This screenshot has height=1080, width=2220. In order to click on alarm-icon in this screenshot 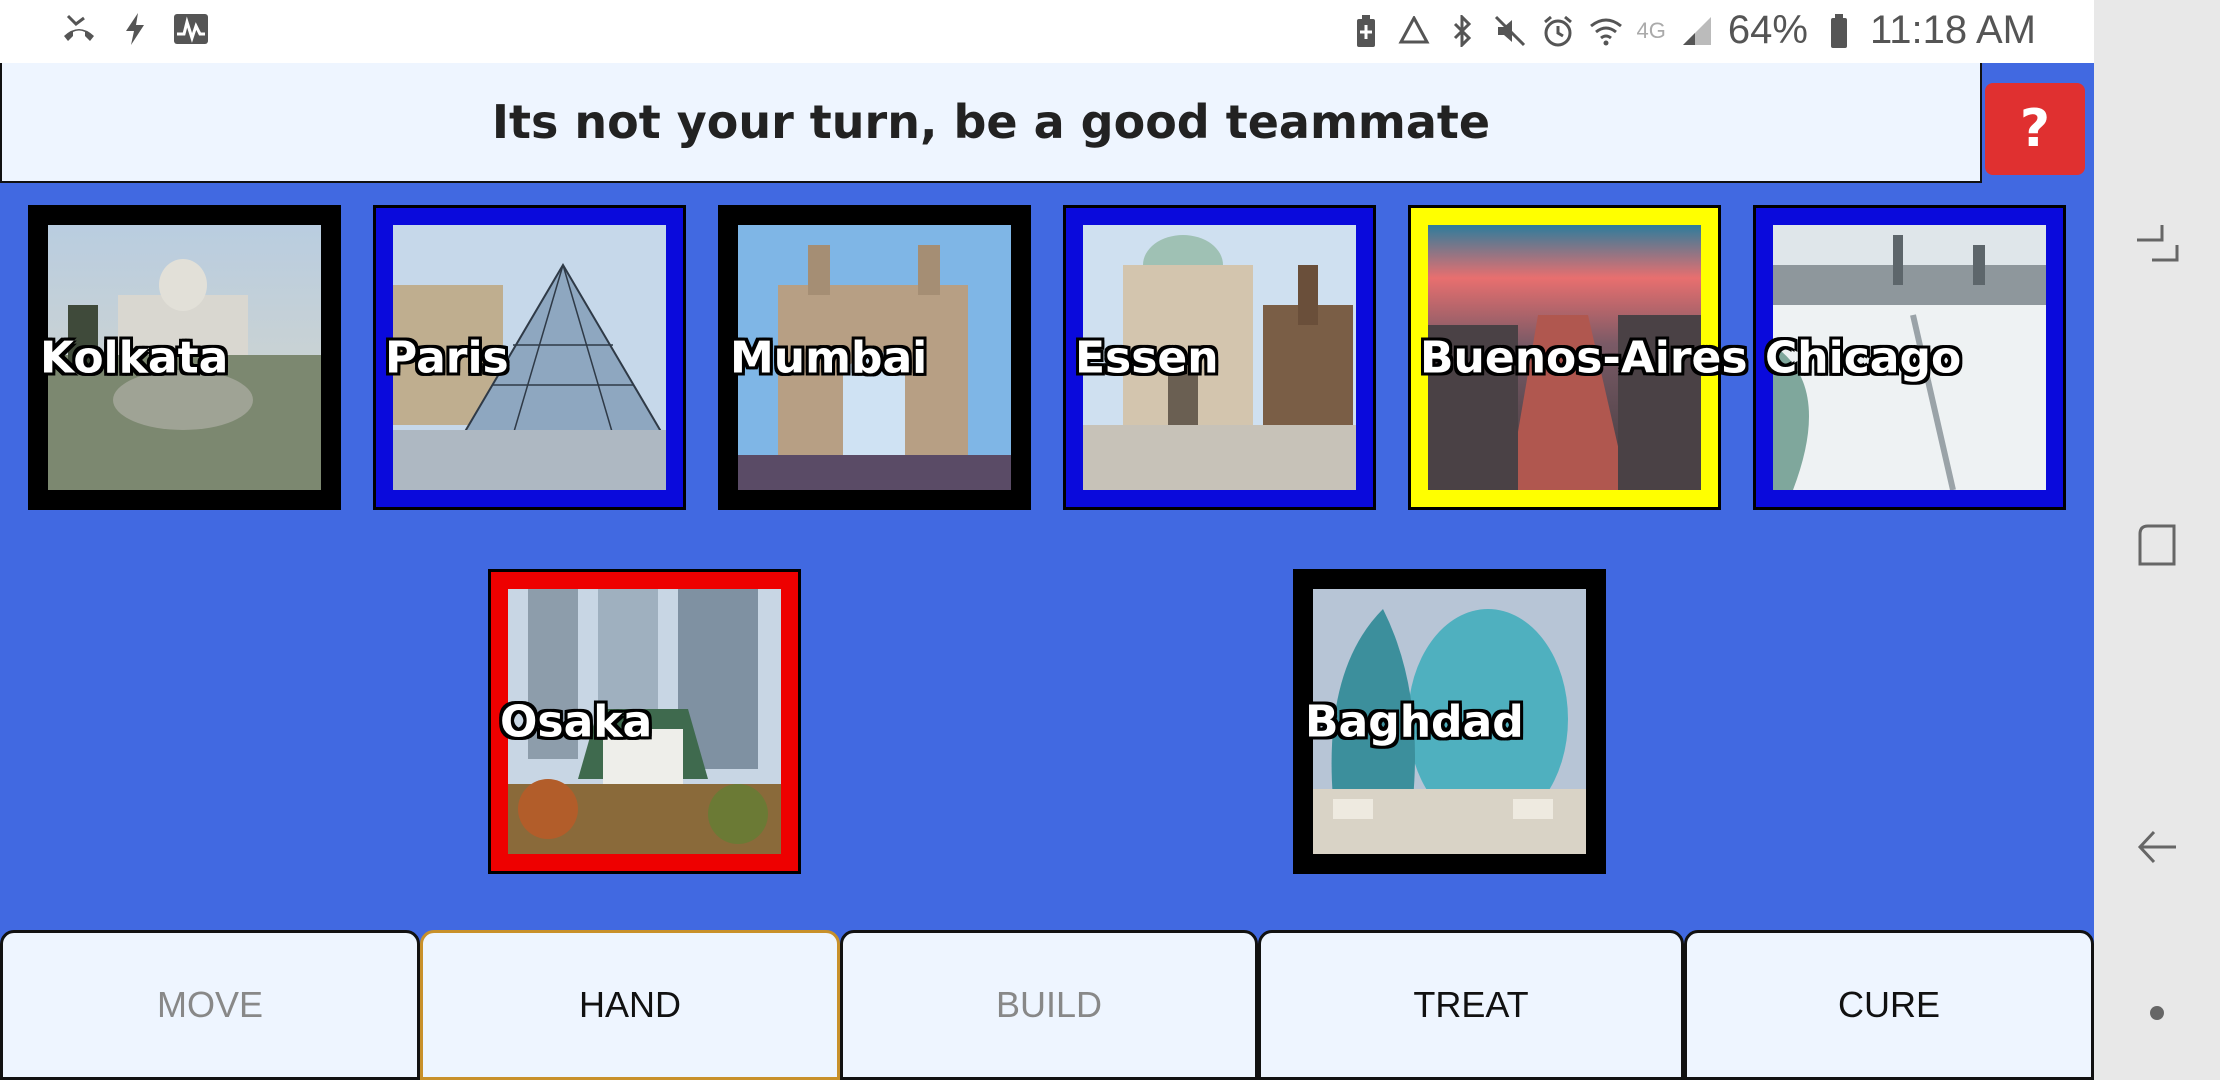, I will do `click(1558, 31)`.